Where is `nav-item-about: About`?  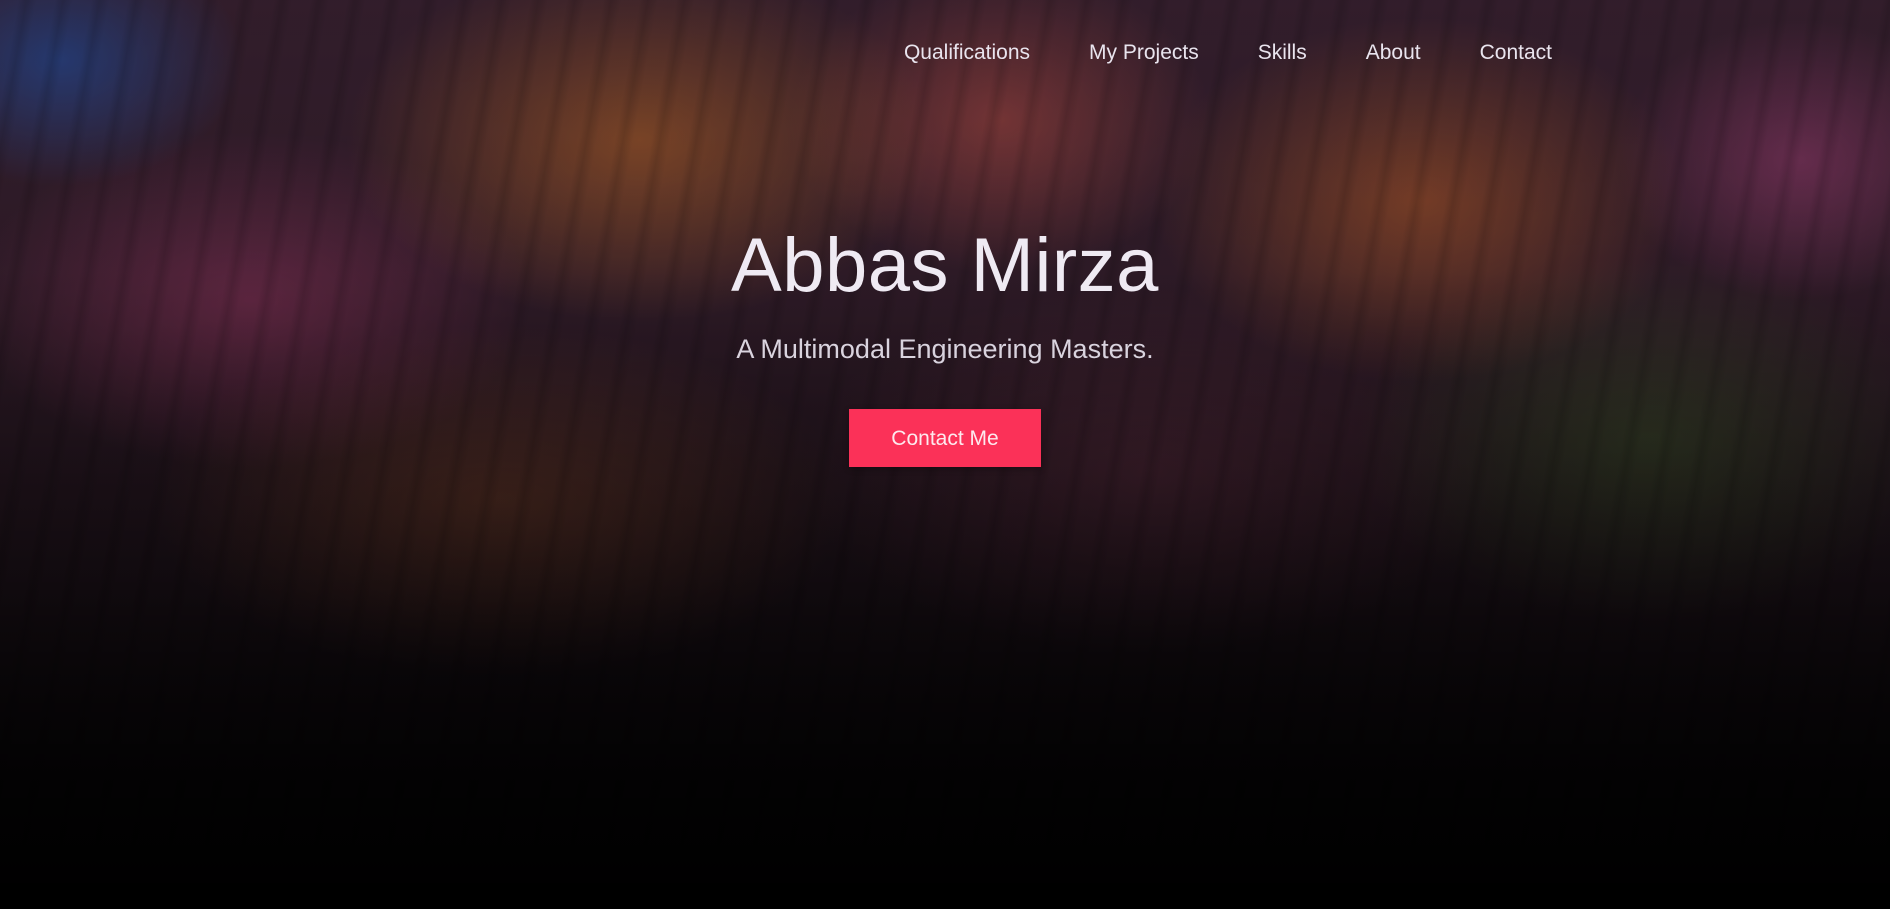 nav-item-about: About is located at coordinates (1393, 53).